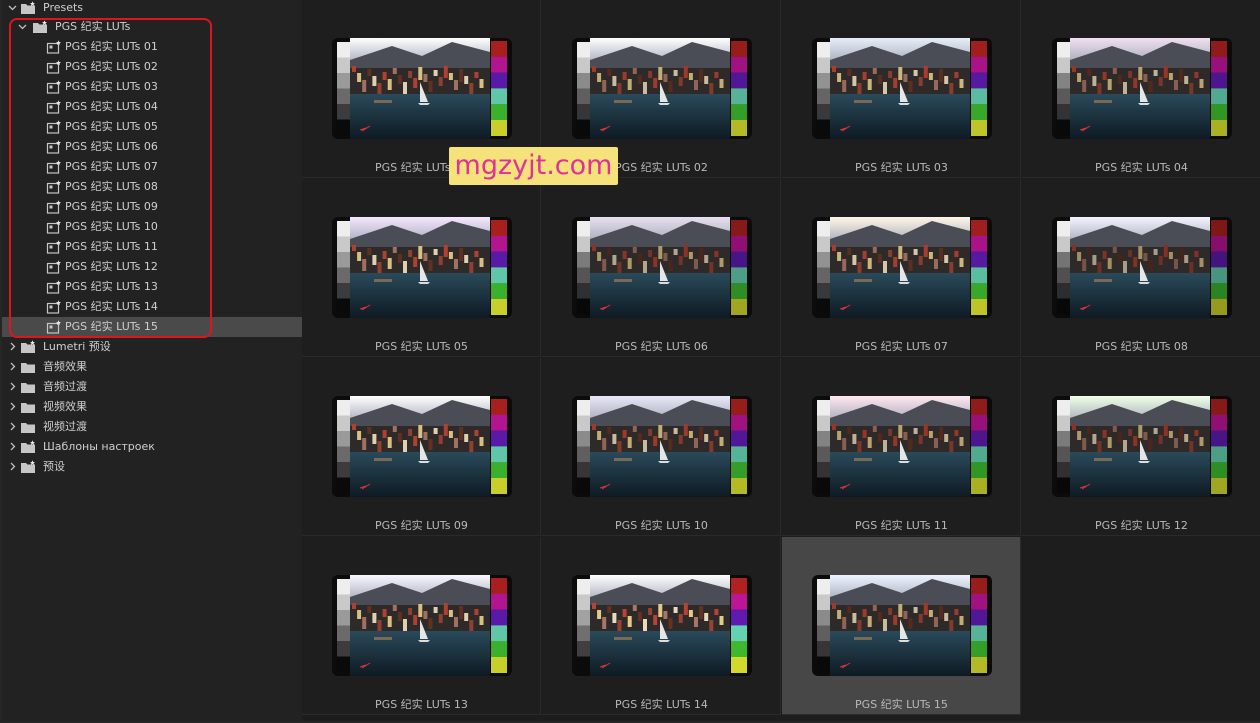 Image resolution: width=1260 pixels, height=723 pixels. I want to click on tree-item-label: PGS 纪实 LUTs 12, so click(111, 266).